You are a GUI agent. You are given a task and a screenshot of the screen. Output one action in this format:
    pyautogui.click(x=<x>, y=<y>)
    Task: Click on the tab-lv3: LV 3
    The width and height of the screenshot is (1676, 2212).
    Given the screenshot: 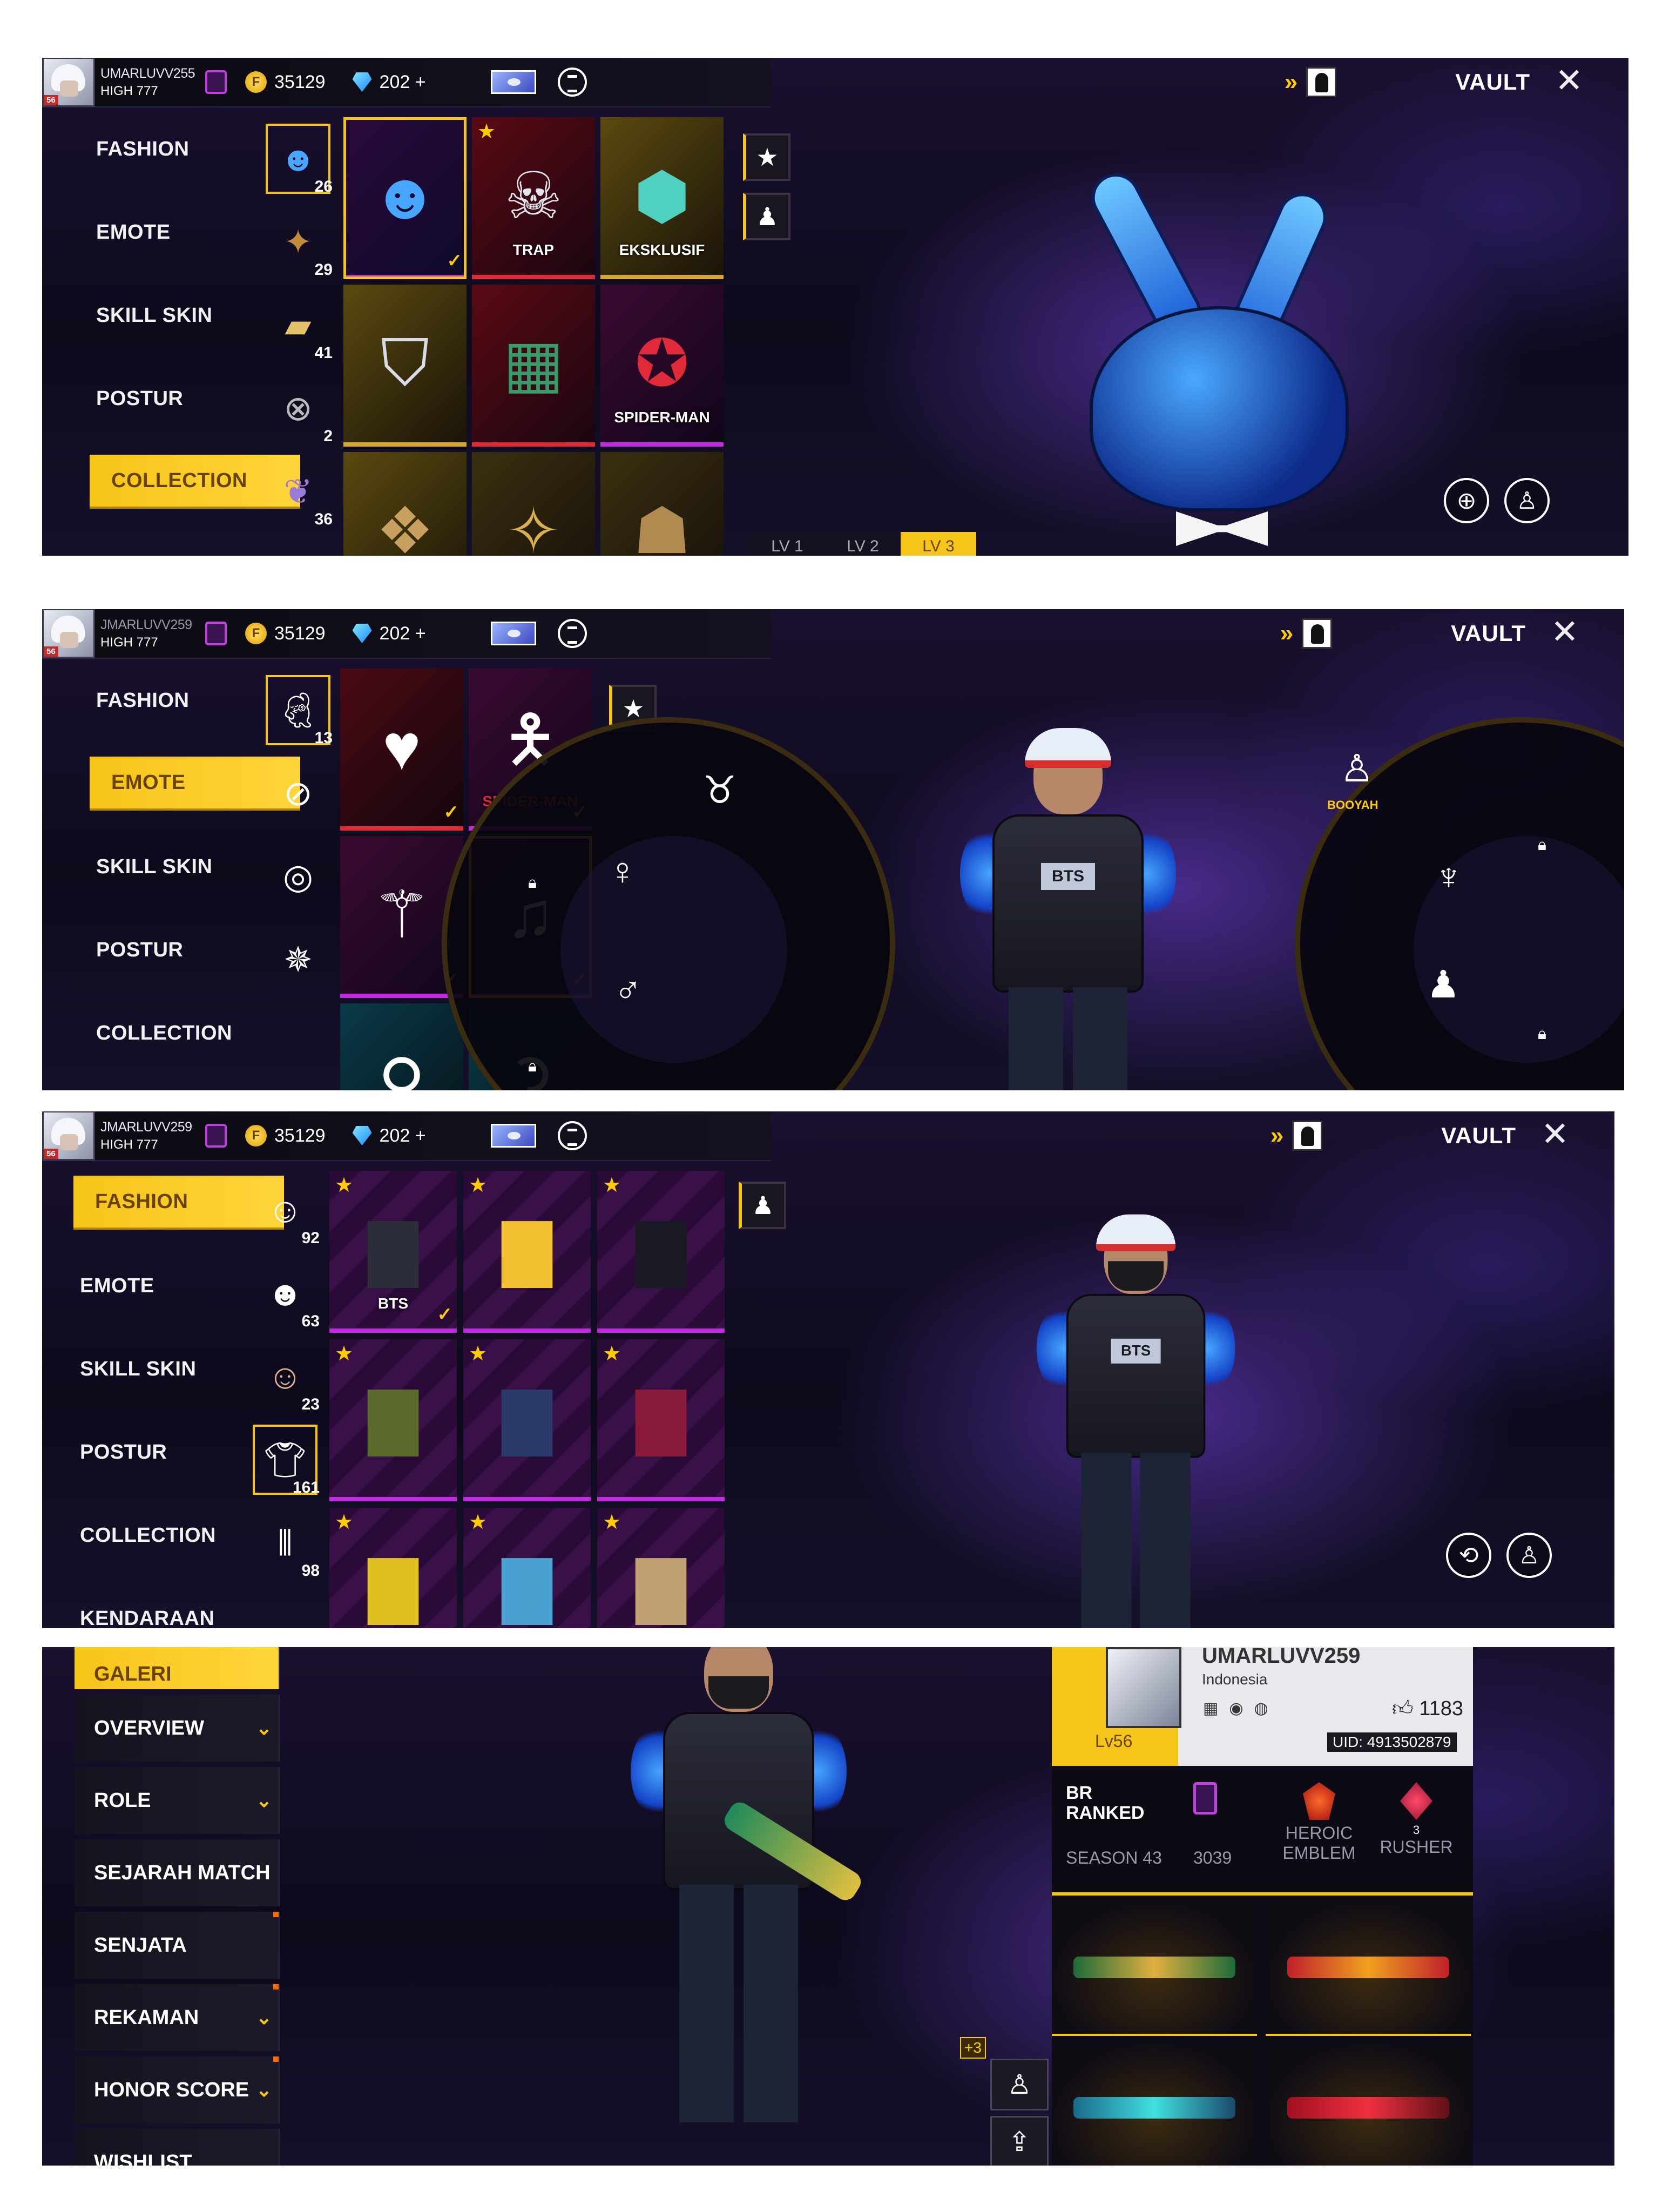 What is the action you would take?
    pyautogui.click(x=938, y=544)
    